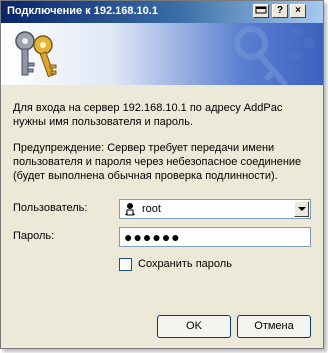 The image size is (328, 353). Describe the element at coordinates (151, 209) in the screenshot. I see `username-value: root` at that location.